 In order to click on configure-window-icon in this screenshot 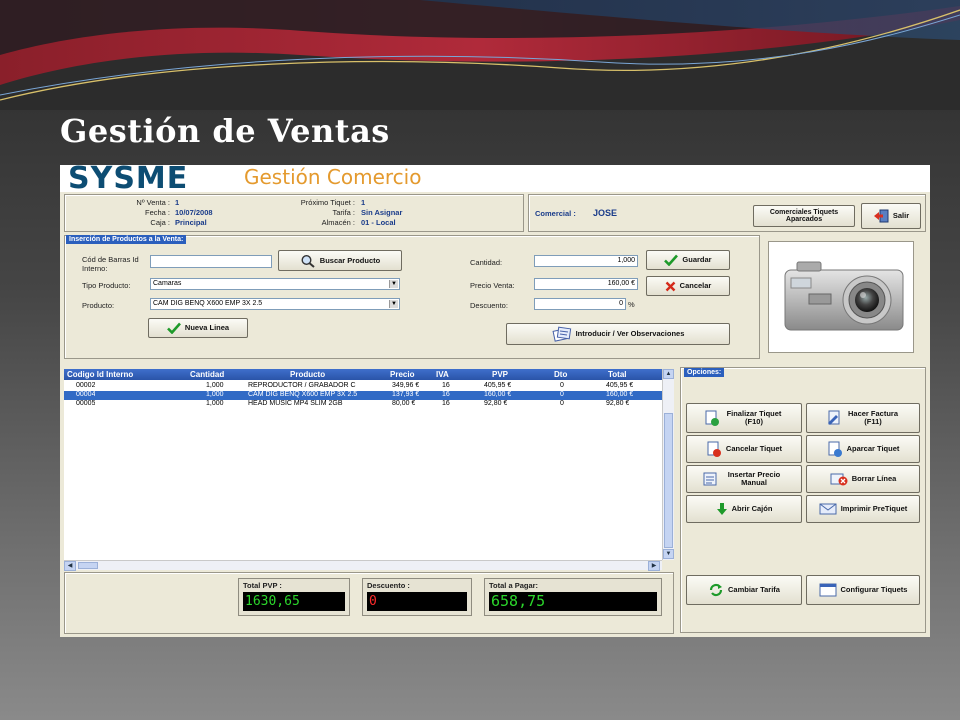, I will do `click(828, 590)`.